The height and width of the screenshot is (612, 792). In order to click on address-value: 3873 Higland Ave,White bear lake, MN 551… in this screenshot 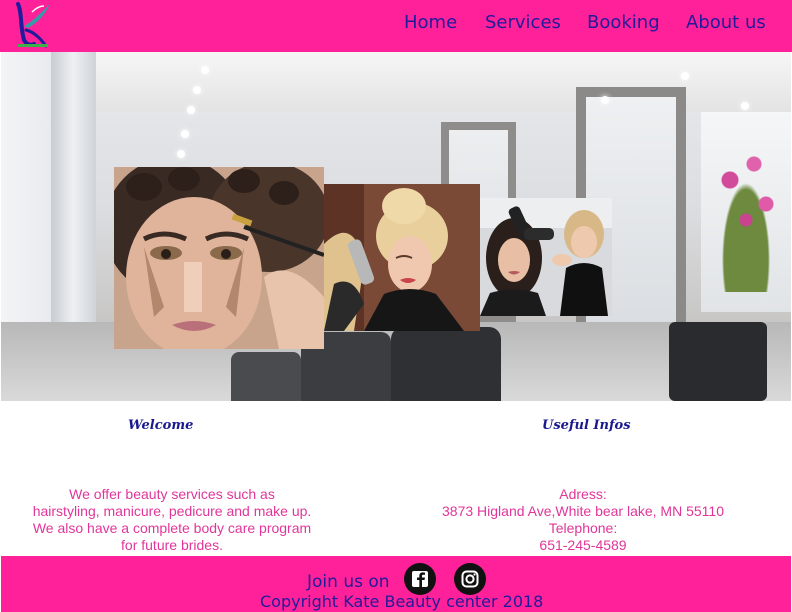, I will do `click(583, 511)`.